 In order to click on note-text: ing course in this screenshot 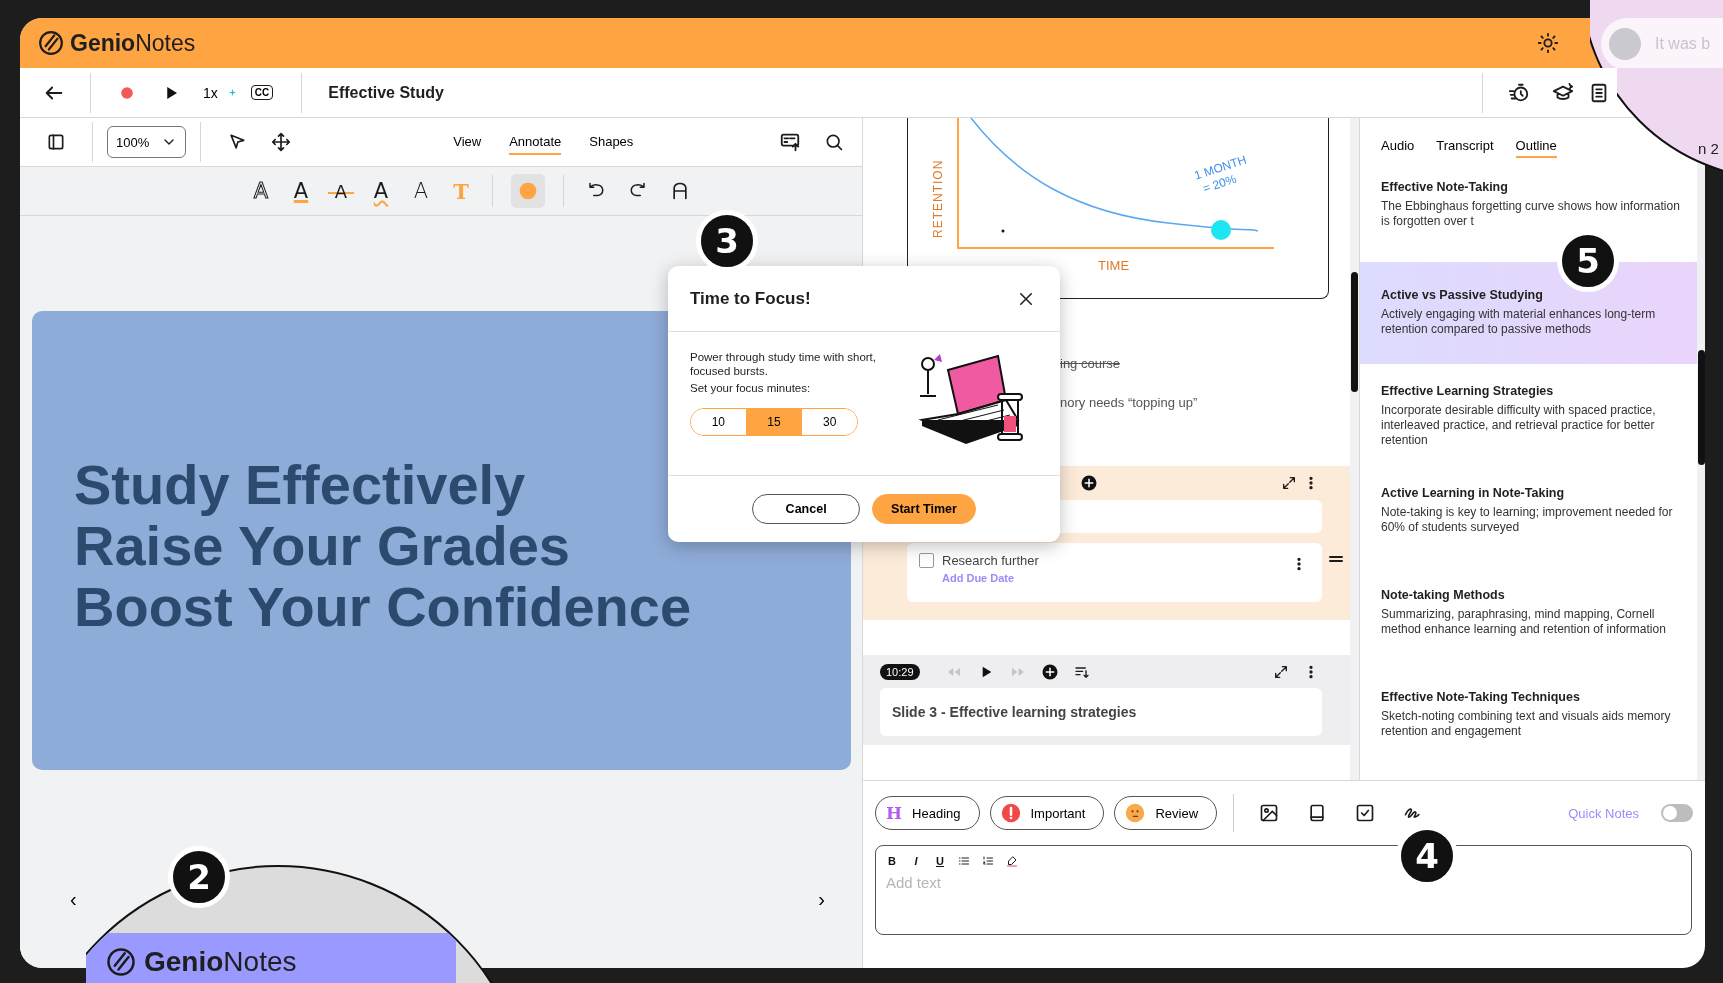, I will do `click(1090, 363)`.